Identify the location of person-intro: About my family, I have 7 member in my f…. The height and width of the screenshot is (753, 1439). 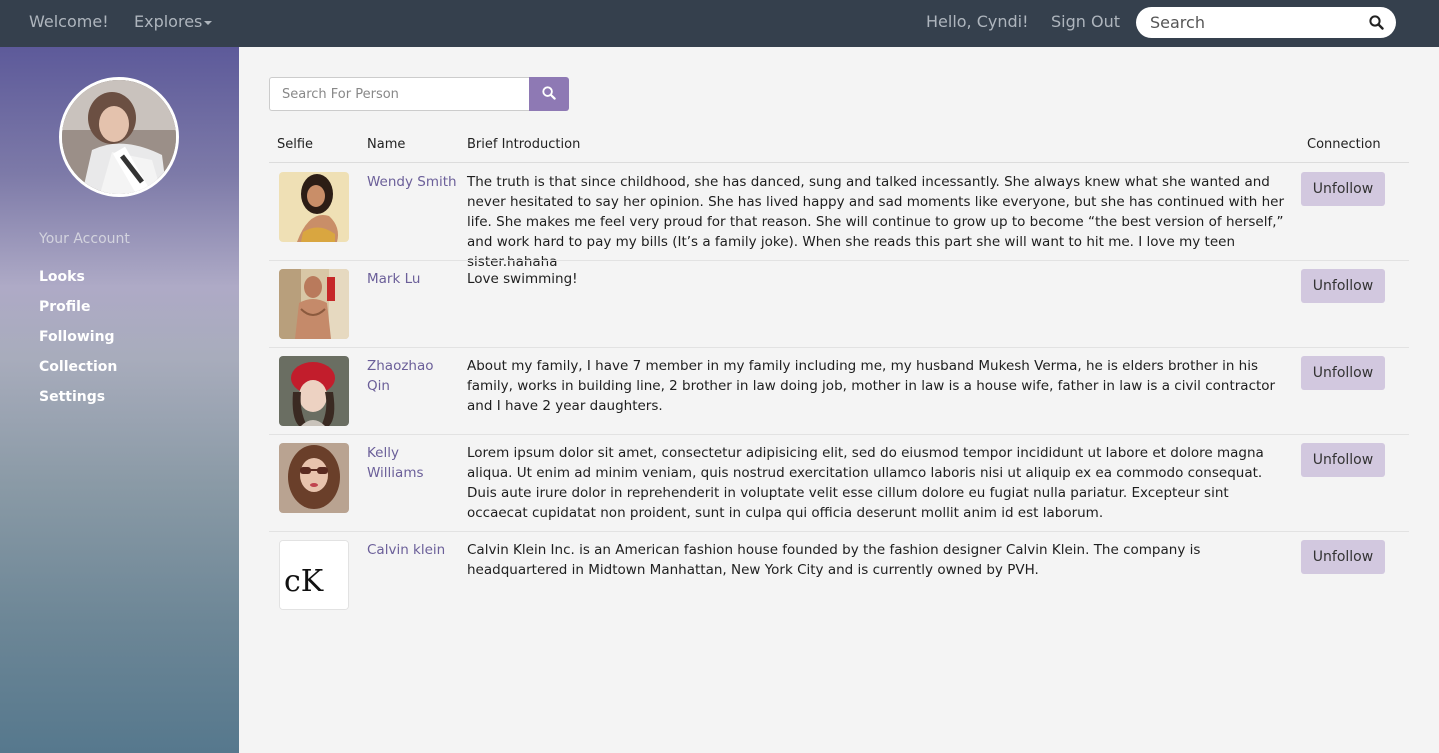
(871, 386).